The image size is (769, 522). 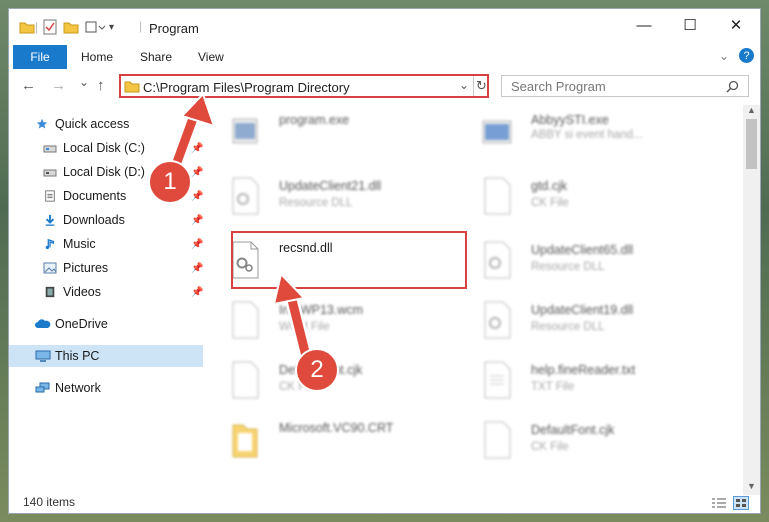 I want to click on callout-badge-1: 1, so click(x=170, y=182).